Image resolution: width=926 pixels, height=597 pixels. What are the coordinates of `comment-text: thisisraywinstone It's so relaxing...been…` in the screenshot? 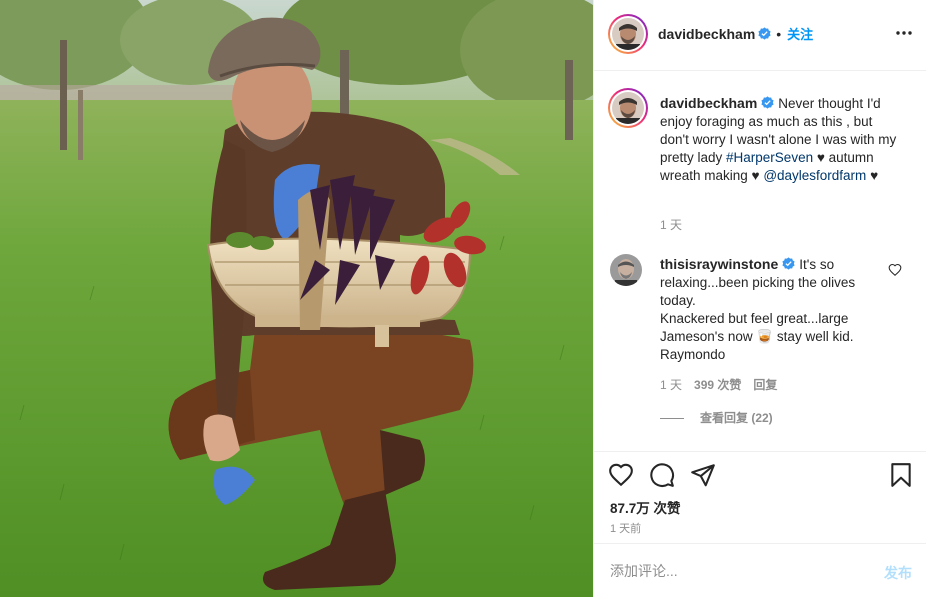 It's located at (767, 309).